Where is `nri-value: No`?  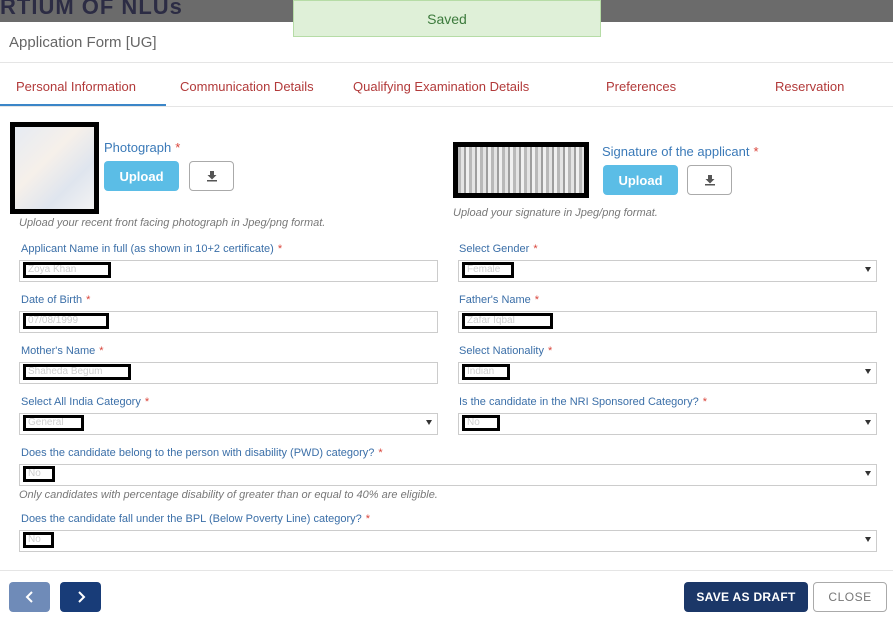 nri-value: No is located at coordinates (481, 423).